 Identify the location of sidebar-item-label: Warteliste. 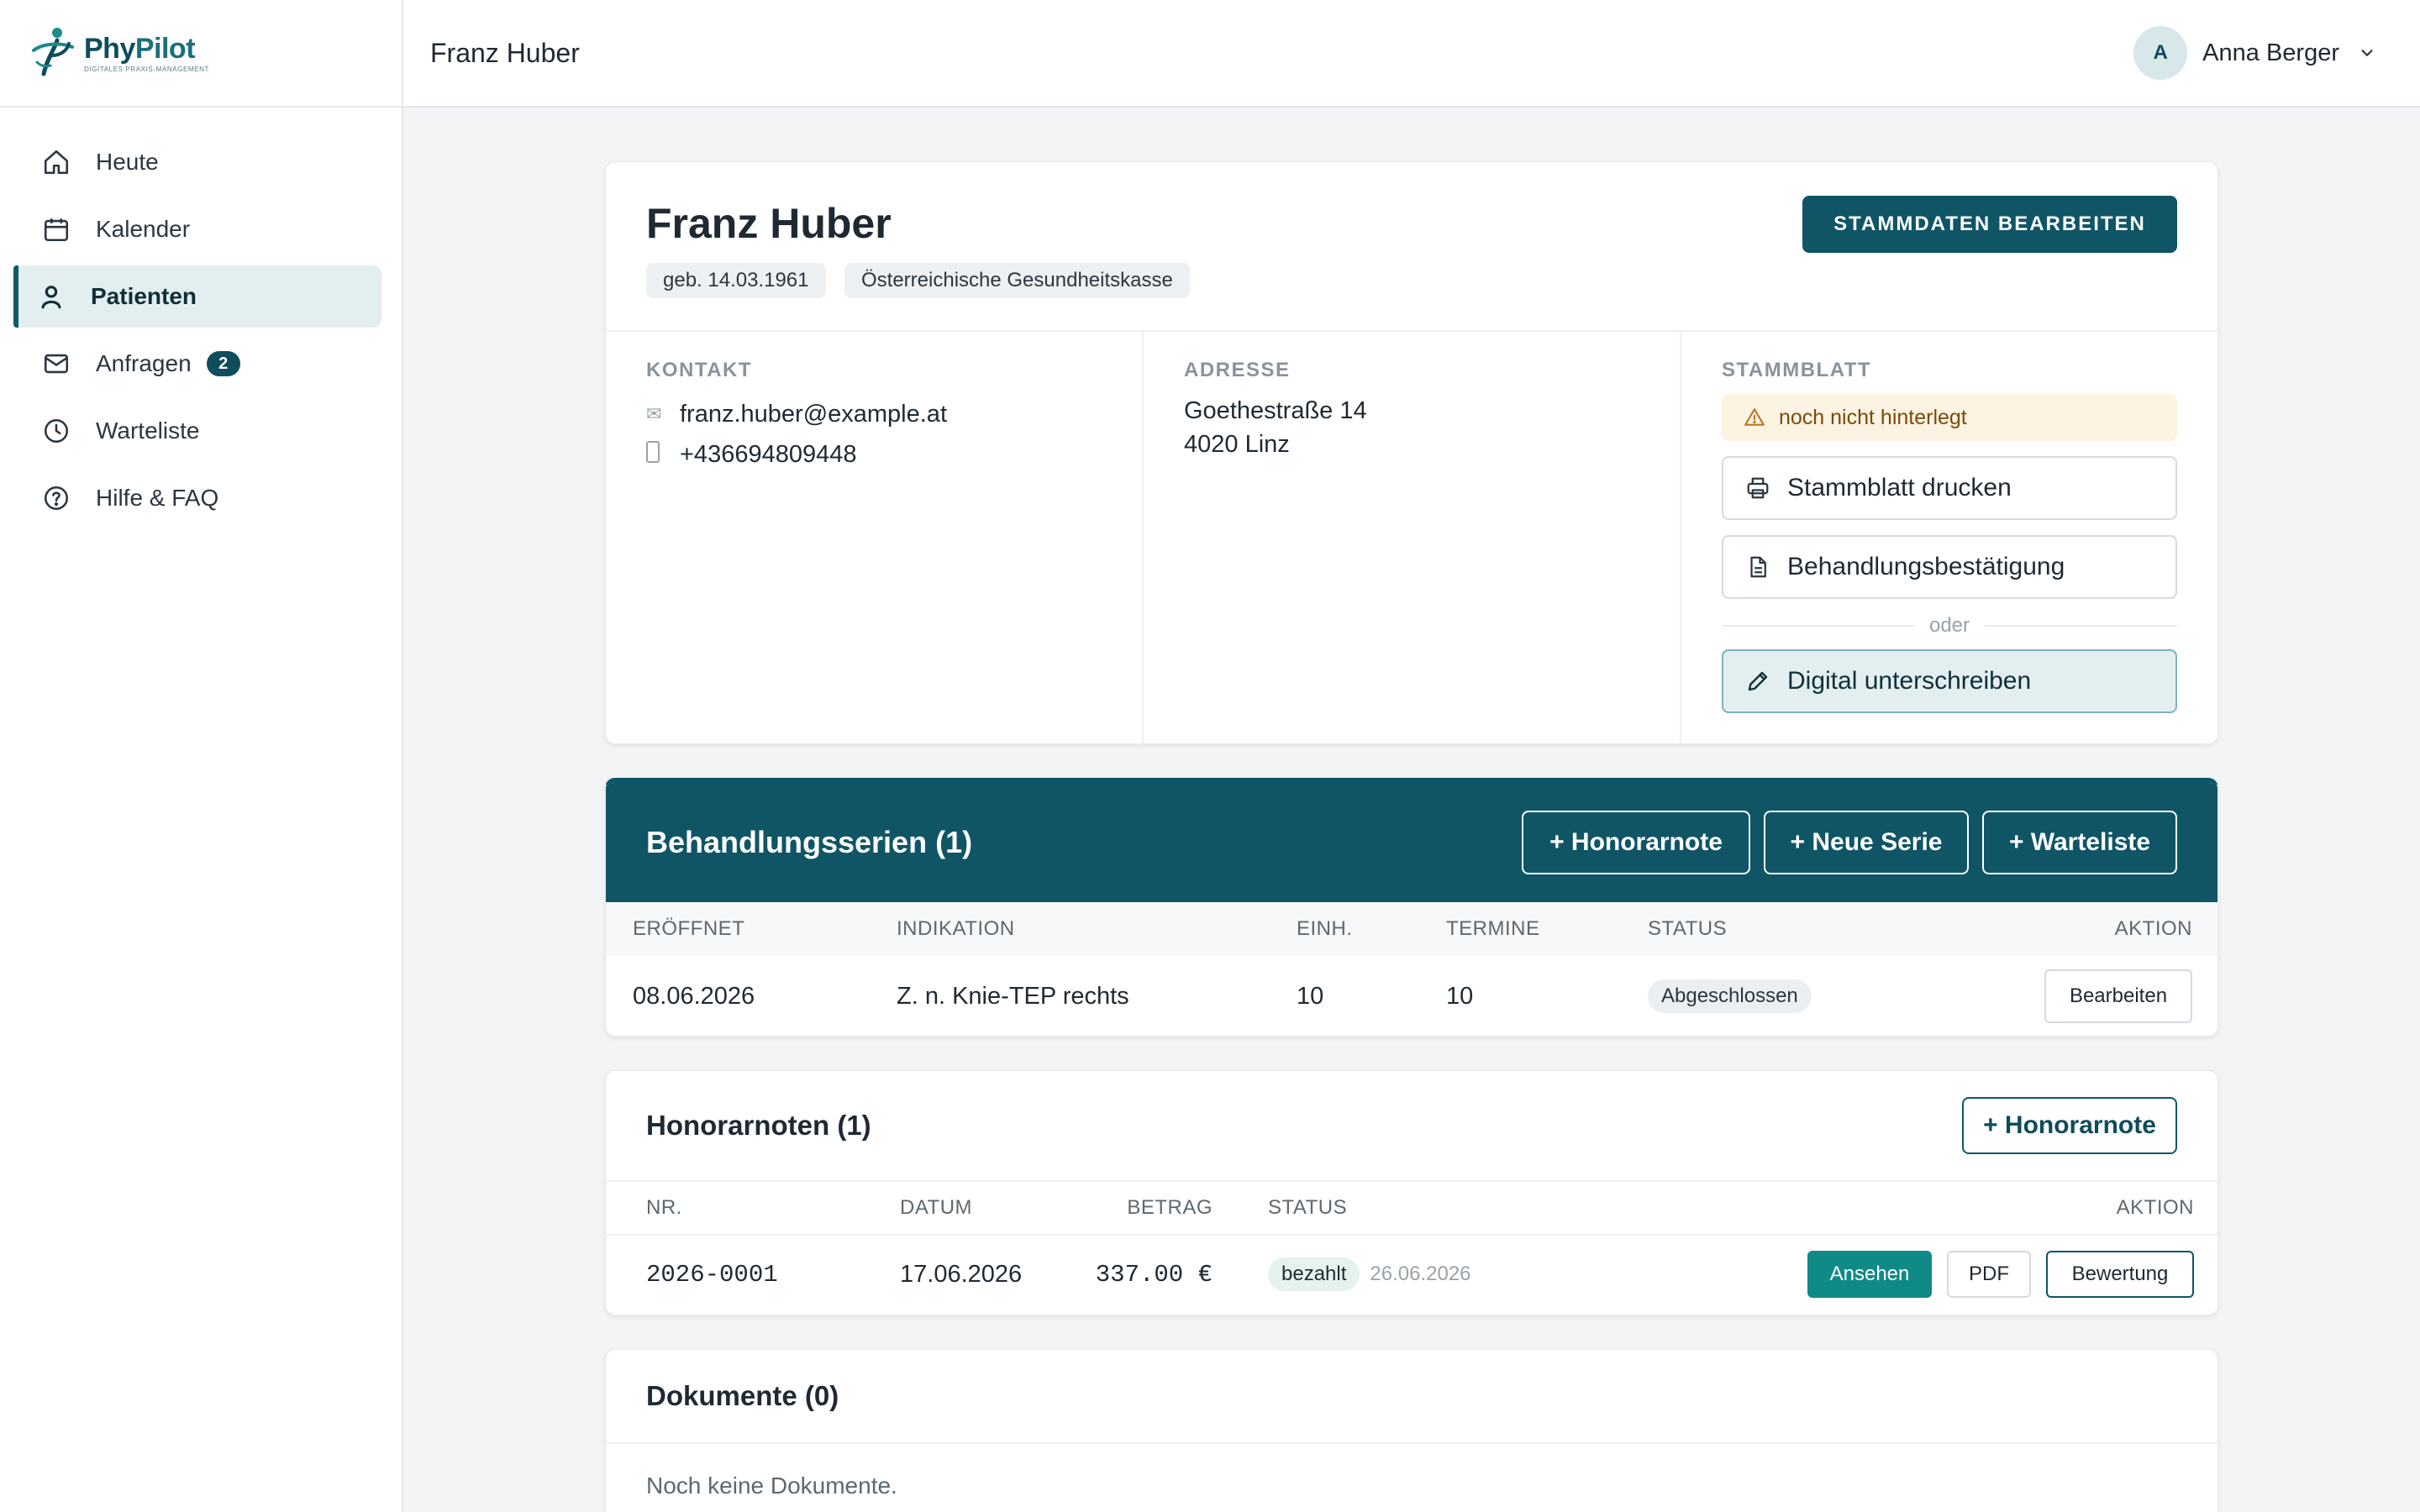
(148, 430).